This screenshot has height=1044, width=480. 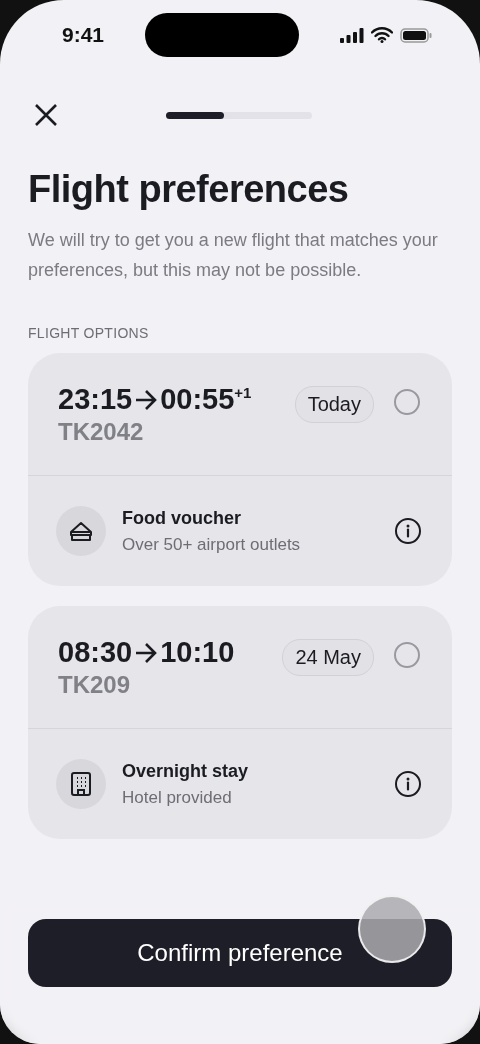 What do you see at coordinates (89, 333) in the screenshot?
I see `section-label: FLIGHT OPTIONS` at bounding box center [89, 333].